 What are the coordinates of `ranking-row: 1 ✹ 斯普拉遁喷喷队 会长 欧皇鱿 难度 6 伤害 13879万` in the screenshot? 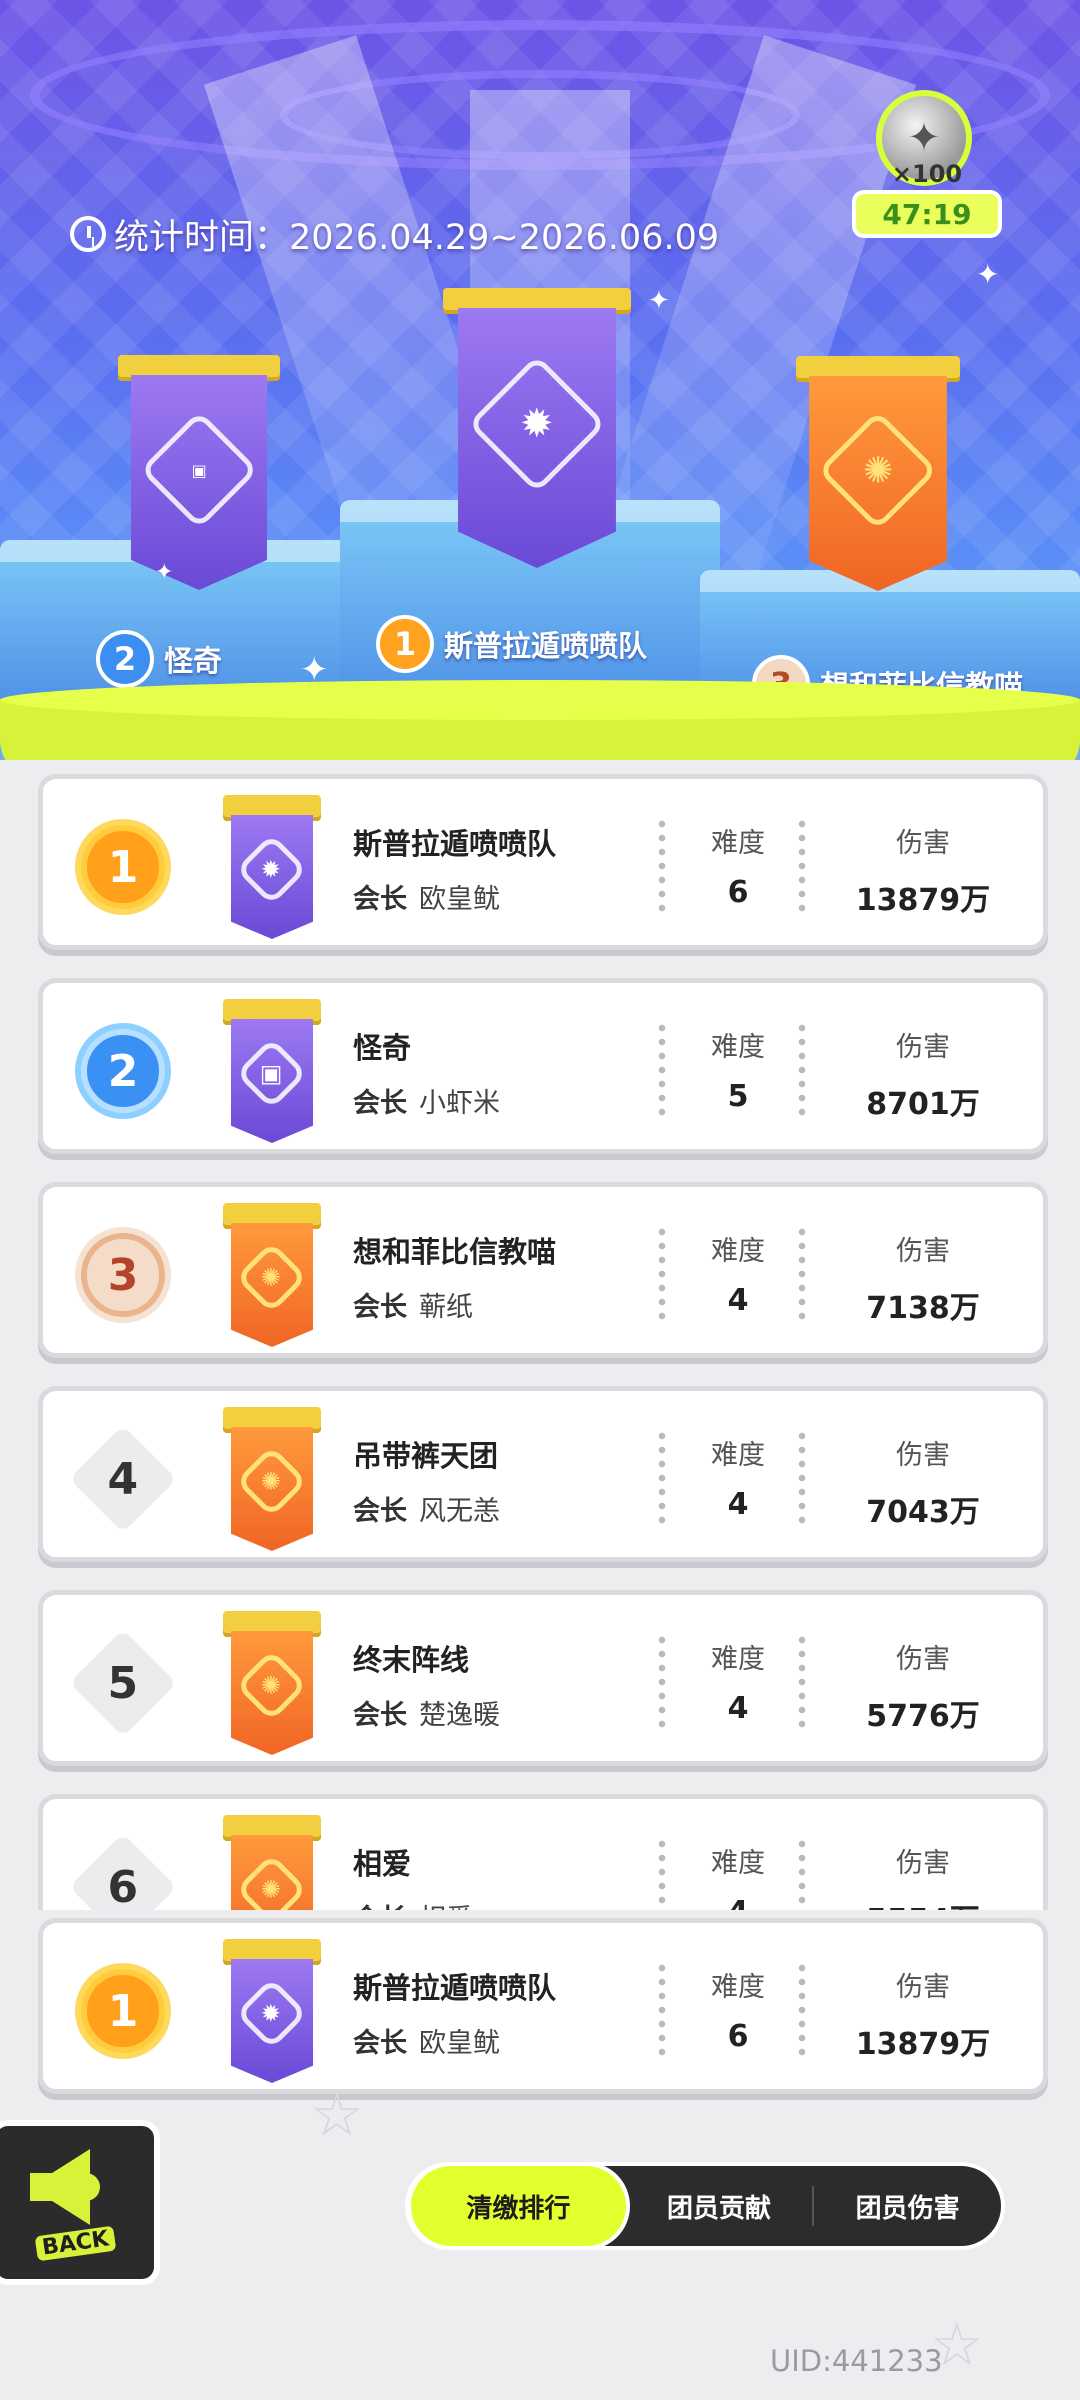 It's located at (543, 862).